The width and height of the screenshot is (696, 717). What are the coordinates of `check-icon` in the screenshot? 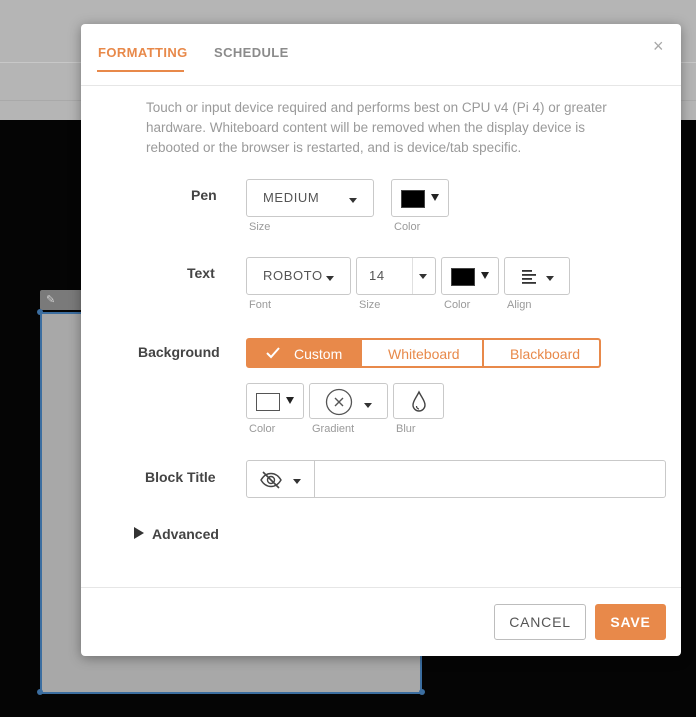 It's located at (273, 353).